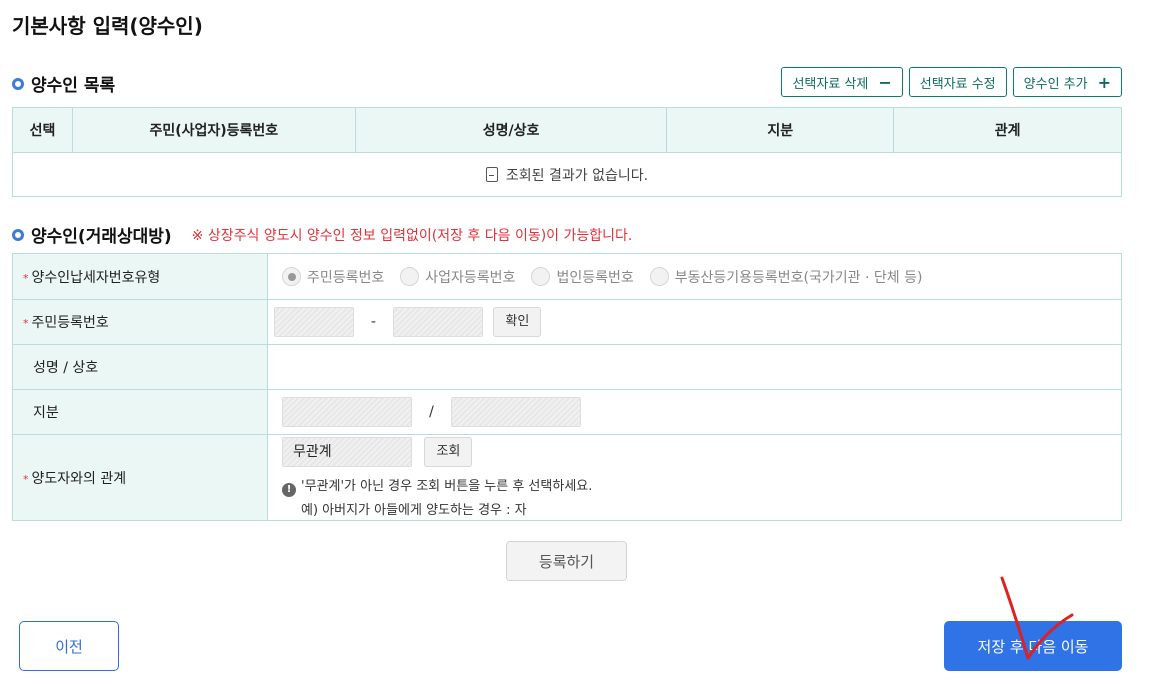 The image size is (1169, 686). I want to click on relation-input: 무관계, so click(347, 452).